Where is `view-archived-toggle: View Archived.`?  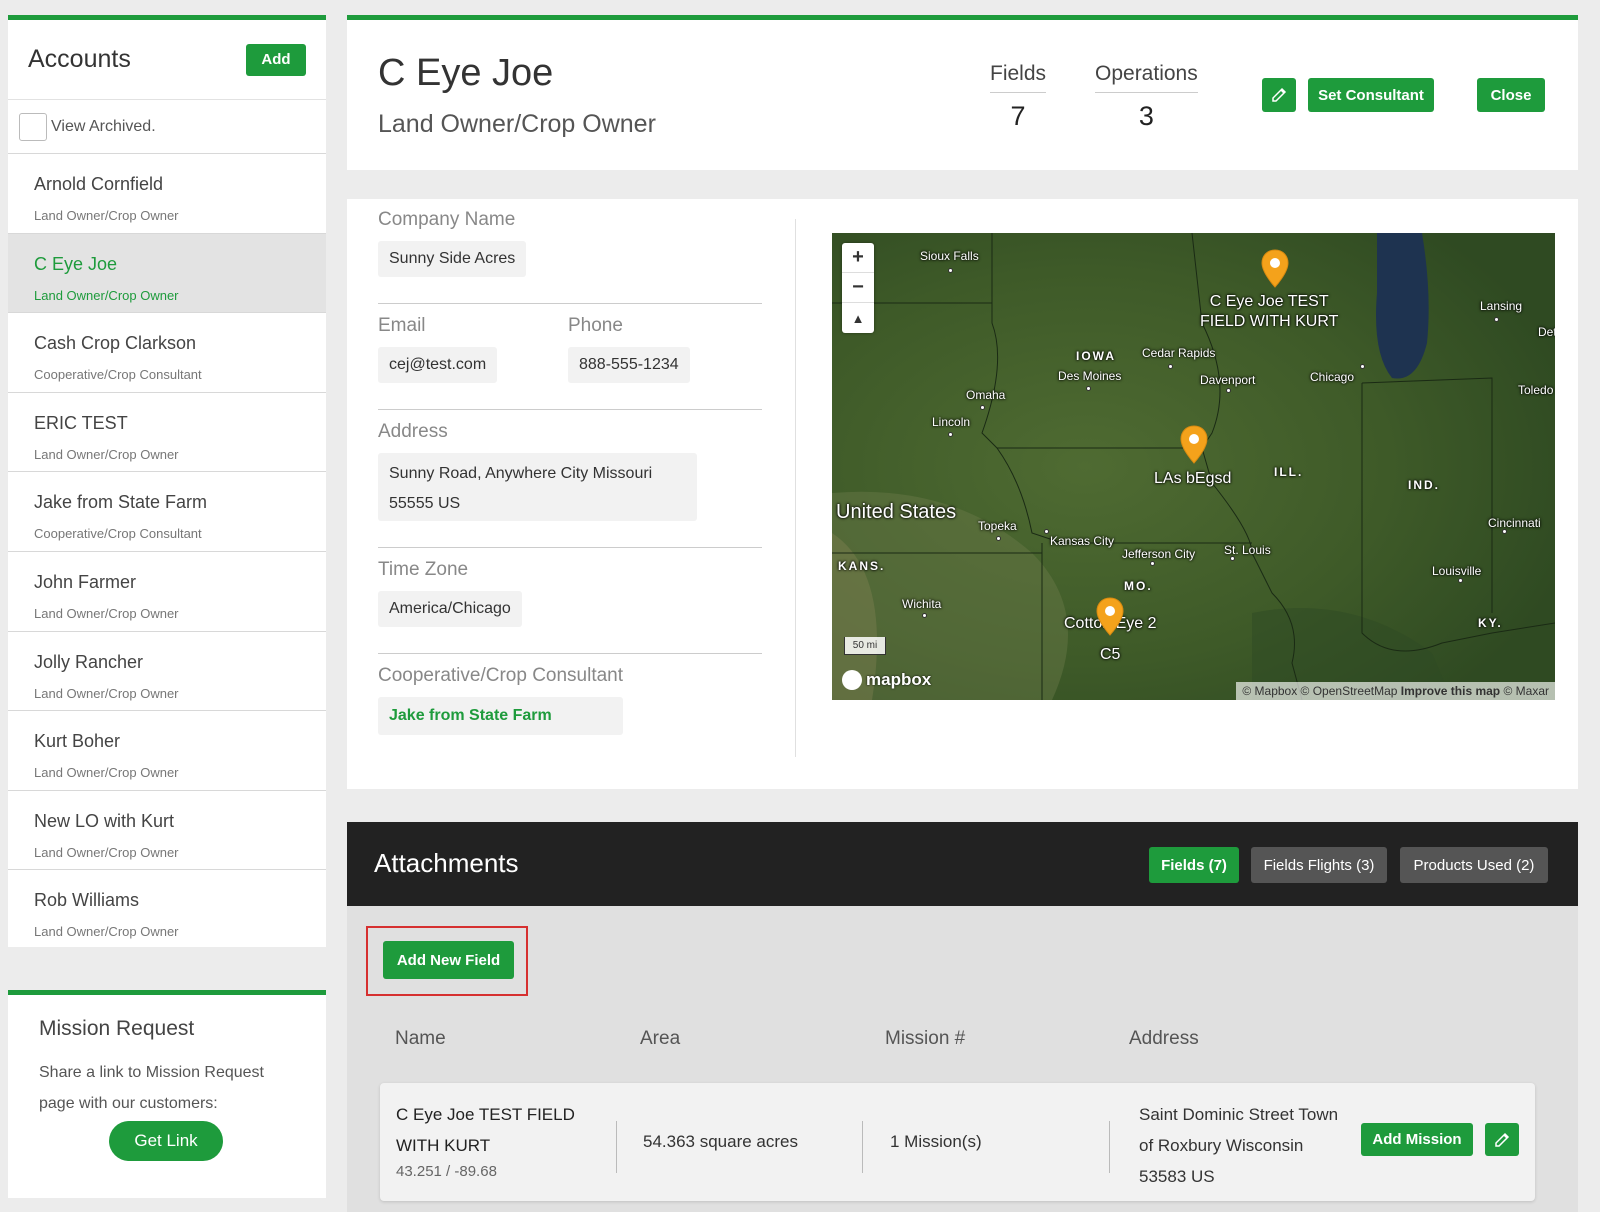 view-archived-toggle: View Archived. is located at coordinates (167, 127).